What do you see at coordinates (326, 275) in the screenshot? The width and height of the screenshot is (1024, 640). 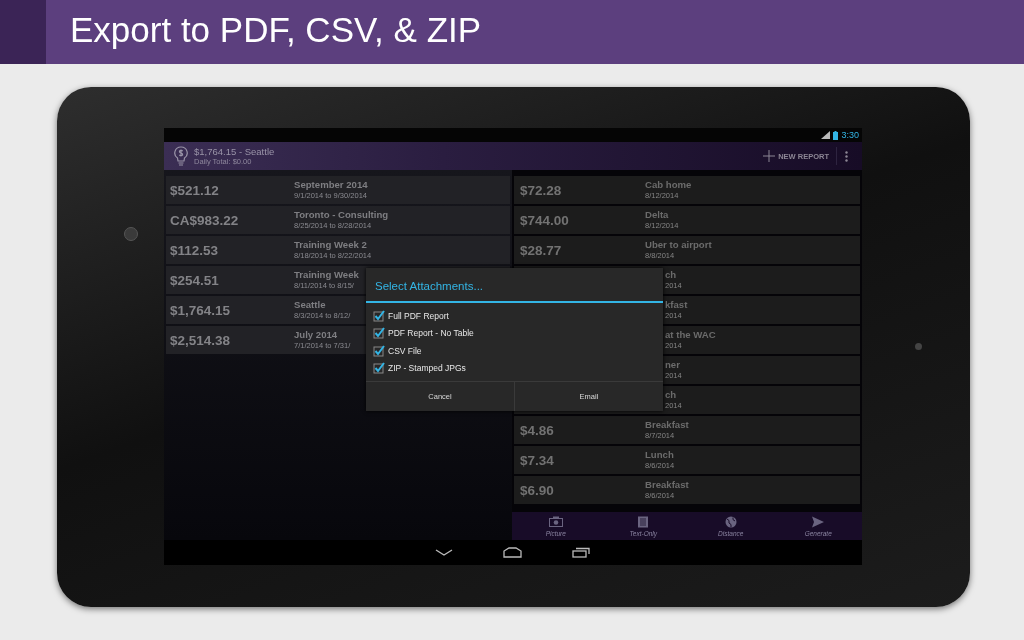 I see `report-name: Training Week` at bounding box center [326, 275].